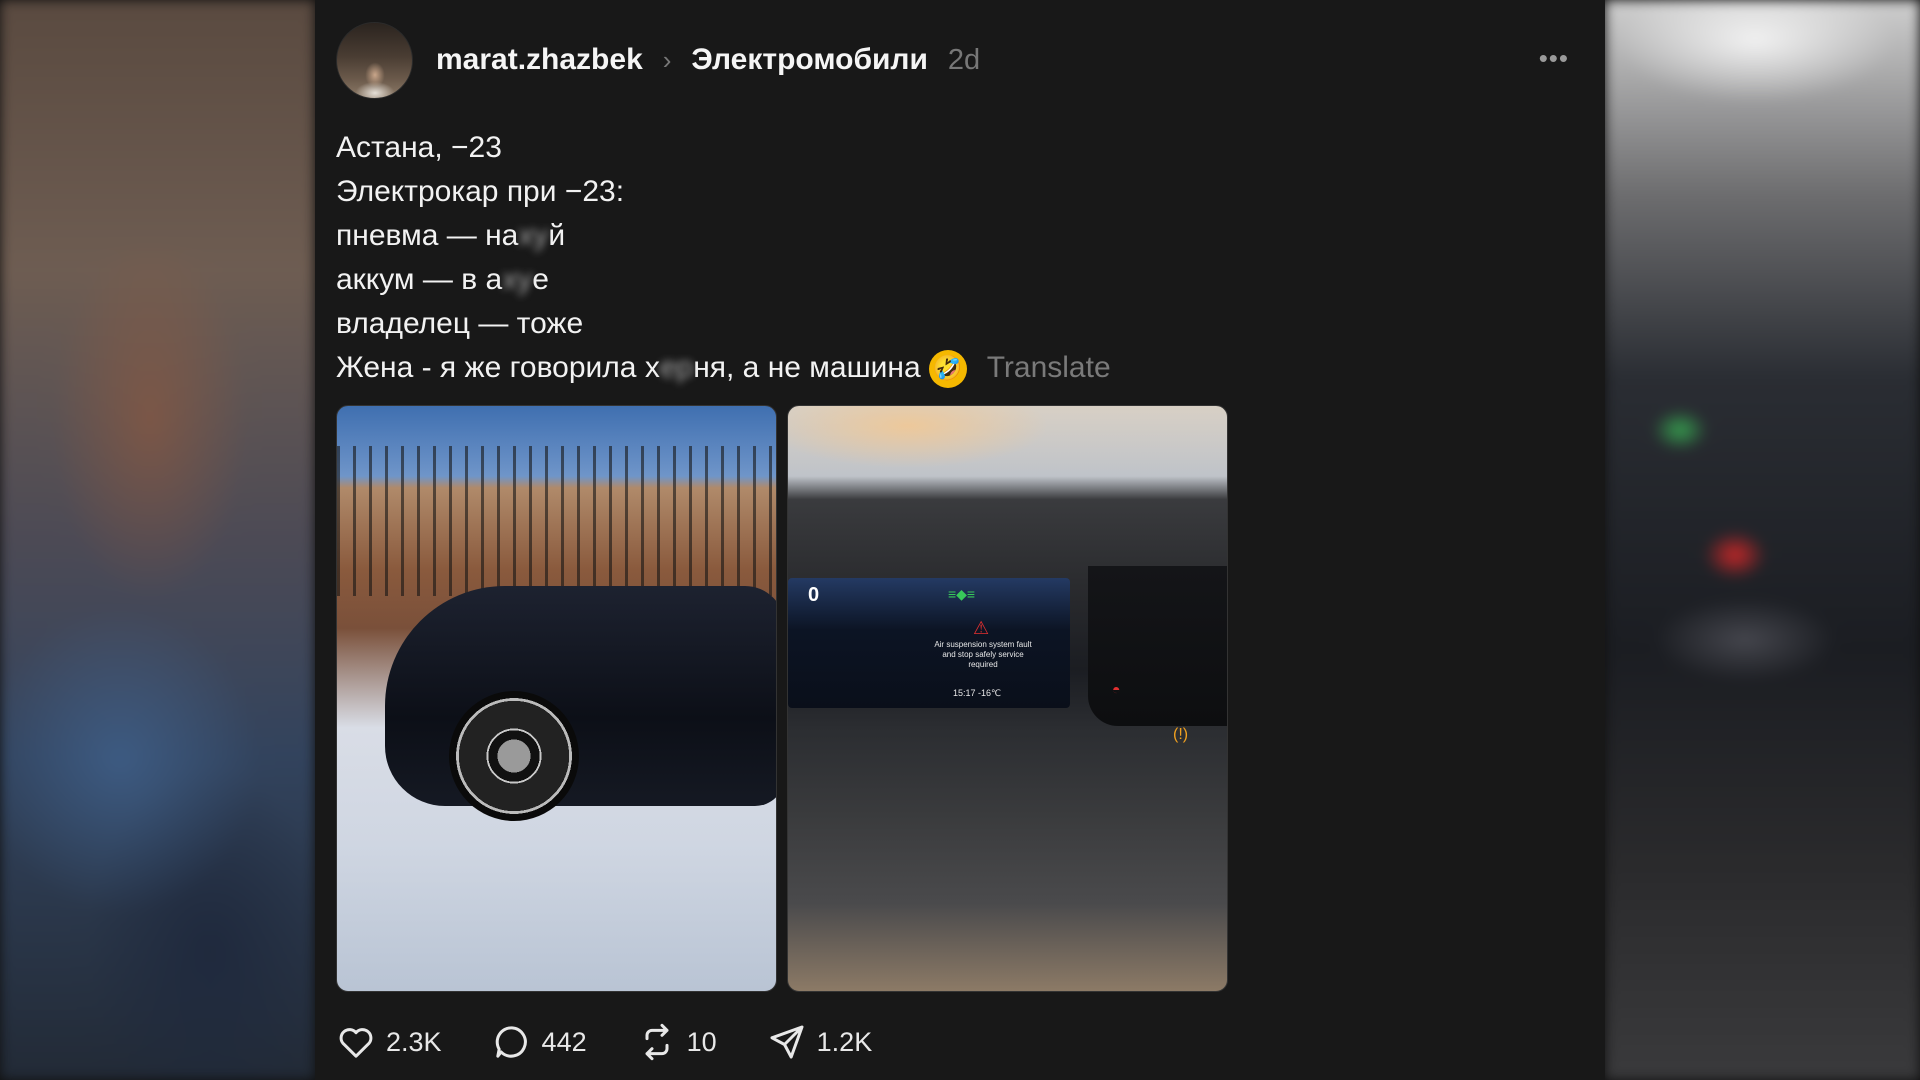 The image size is (1920, 1080). I want to click on post-text-line: Электрокар при −23:, so click(723, 192).